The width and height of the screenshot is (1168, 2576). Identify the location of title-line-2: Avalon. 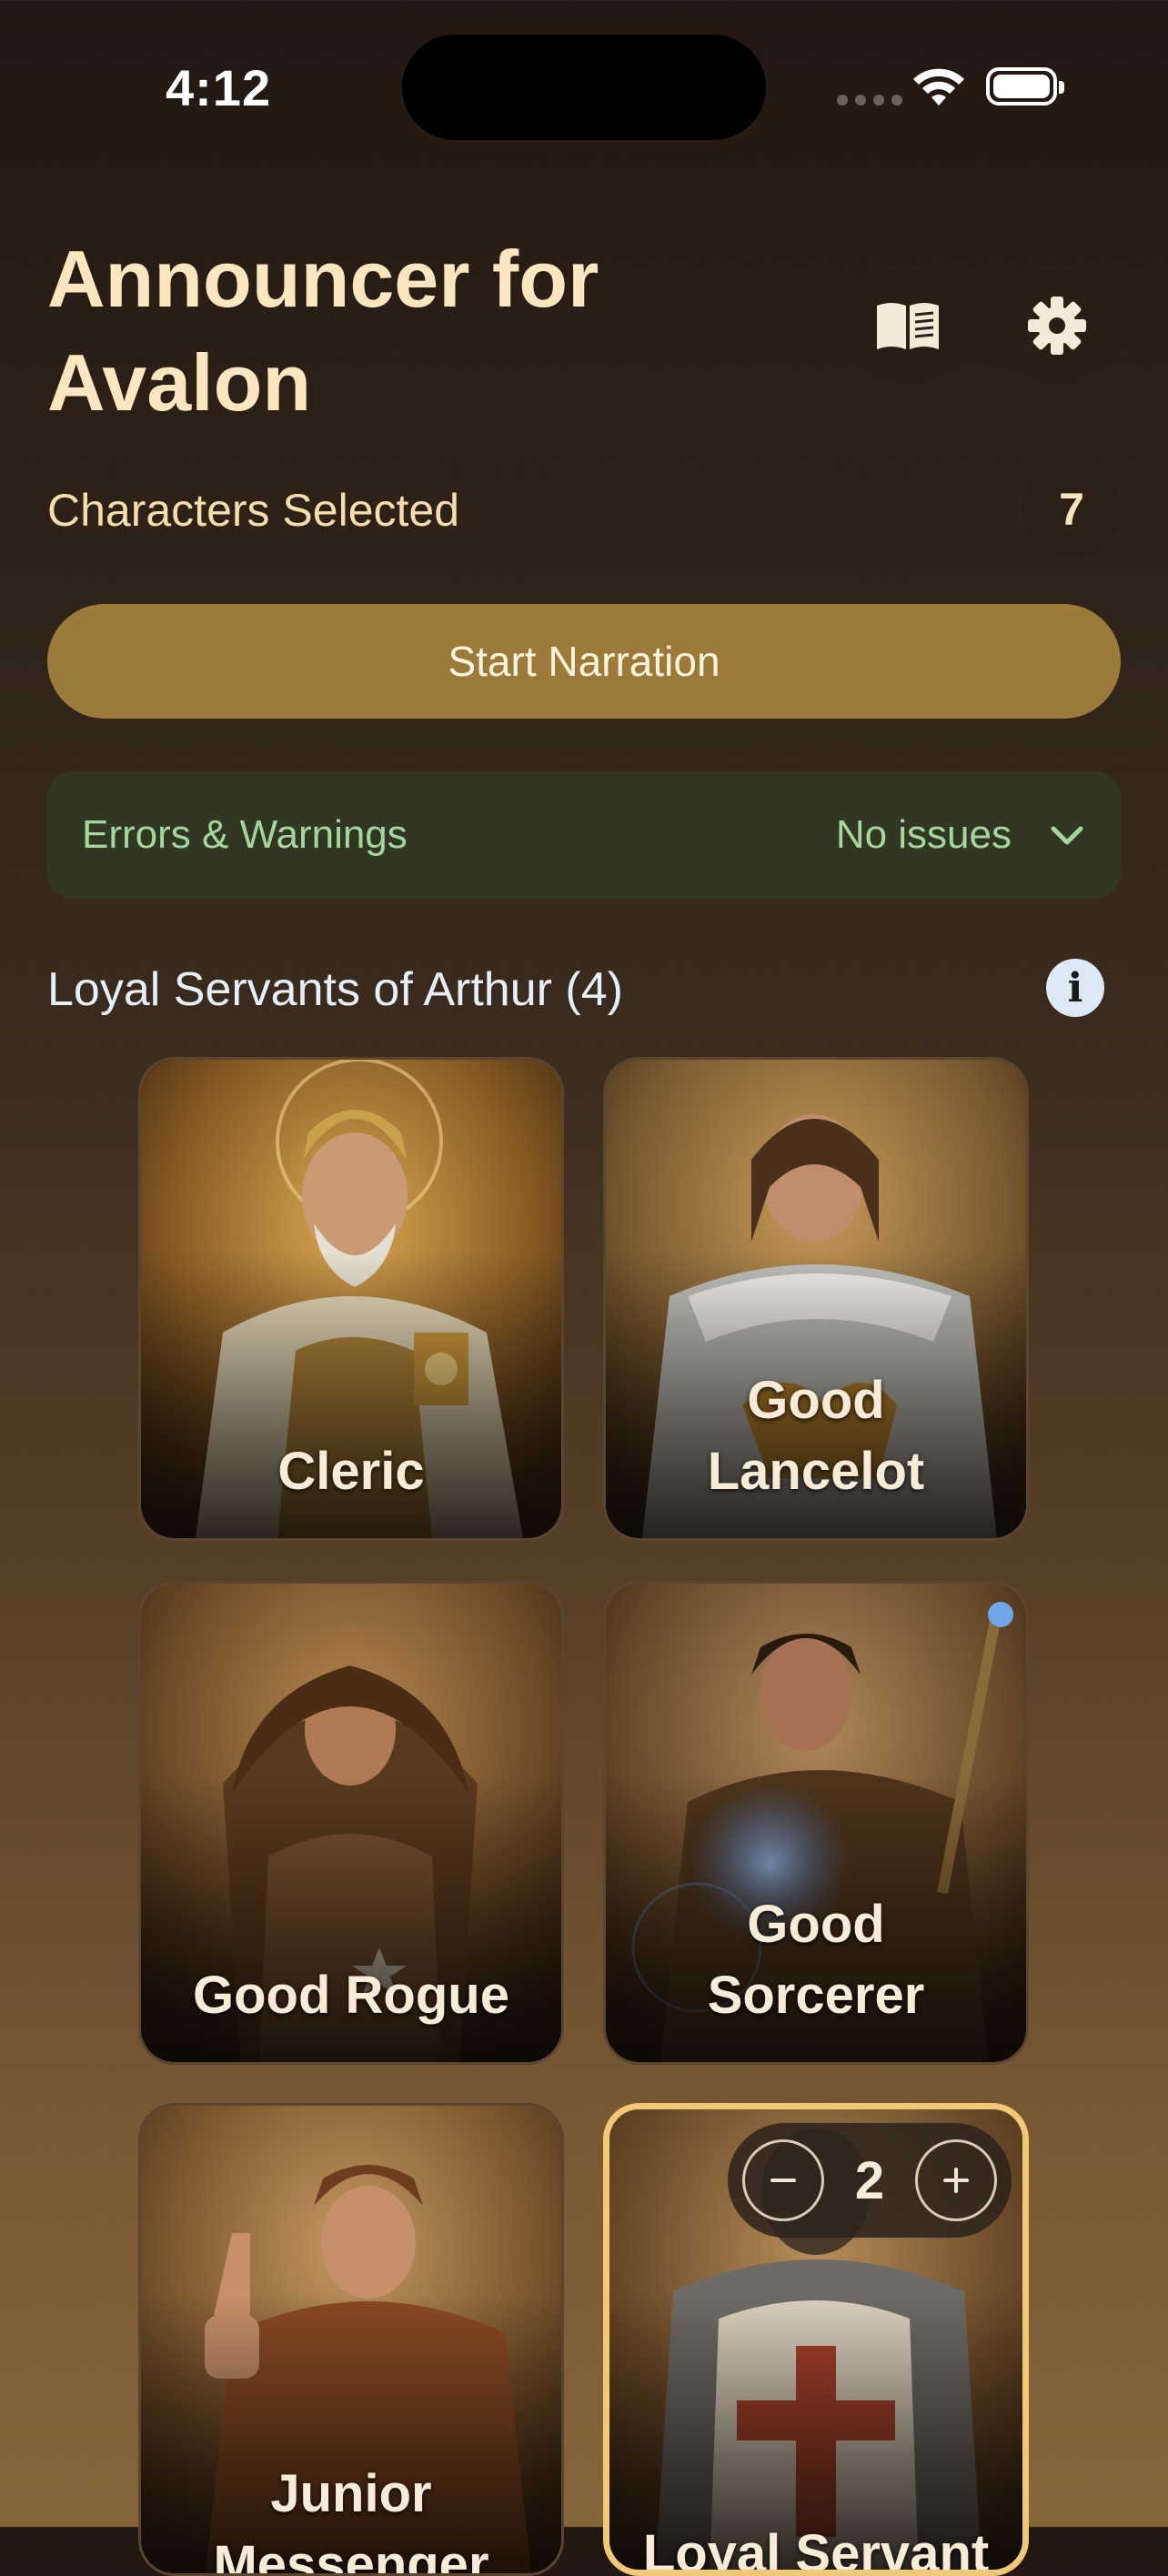
(179, 382).